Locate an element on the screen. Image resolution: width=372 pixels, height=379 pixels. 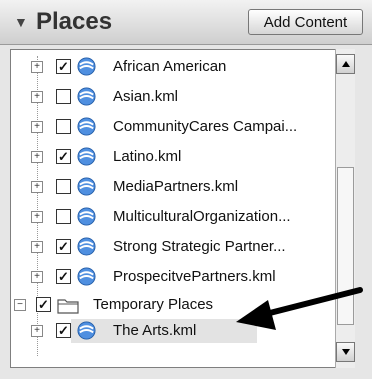
folder-icon is located at coordinates (68, 306).